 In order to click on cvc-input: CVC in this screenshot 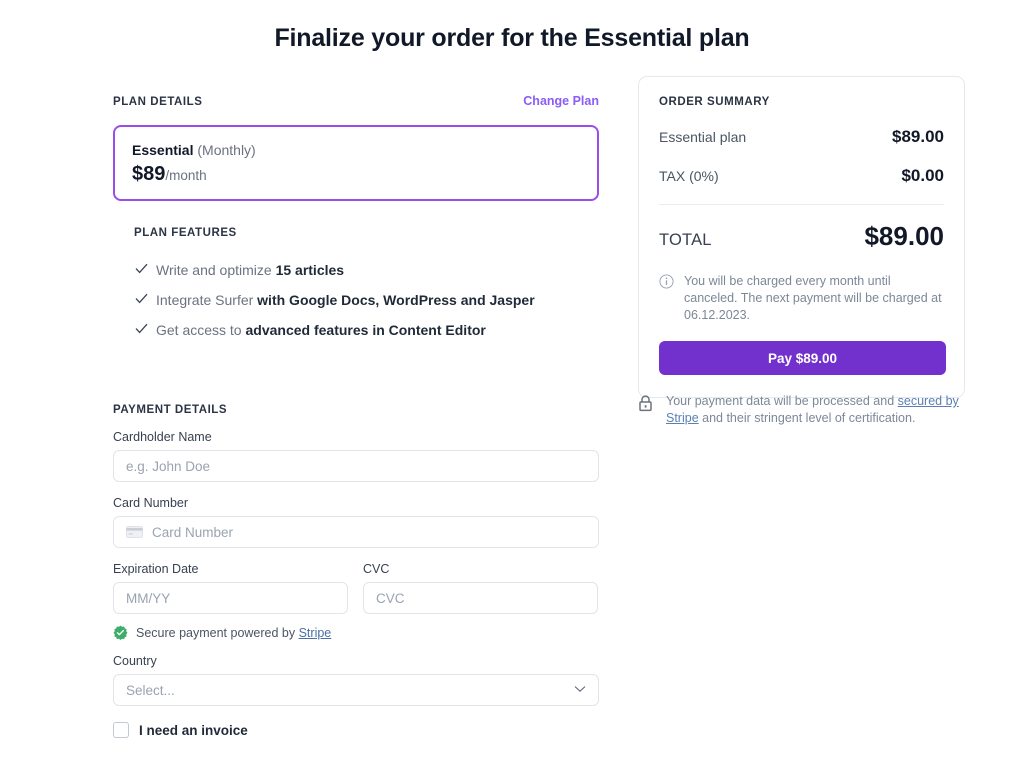, I will do `click(480, 598)`.